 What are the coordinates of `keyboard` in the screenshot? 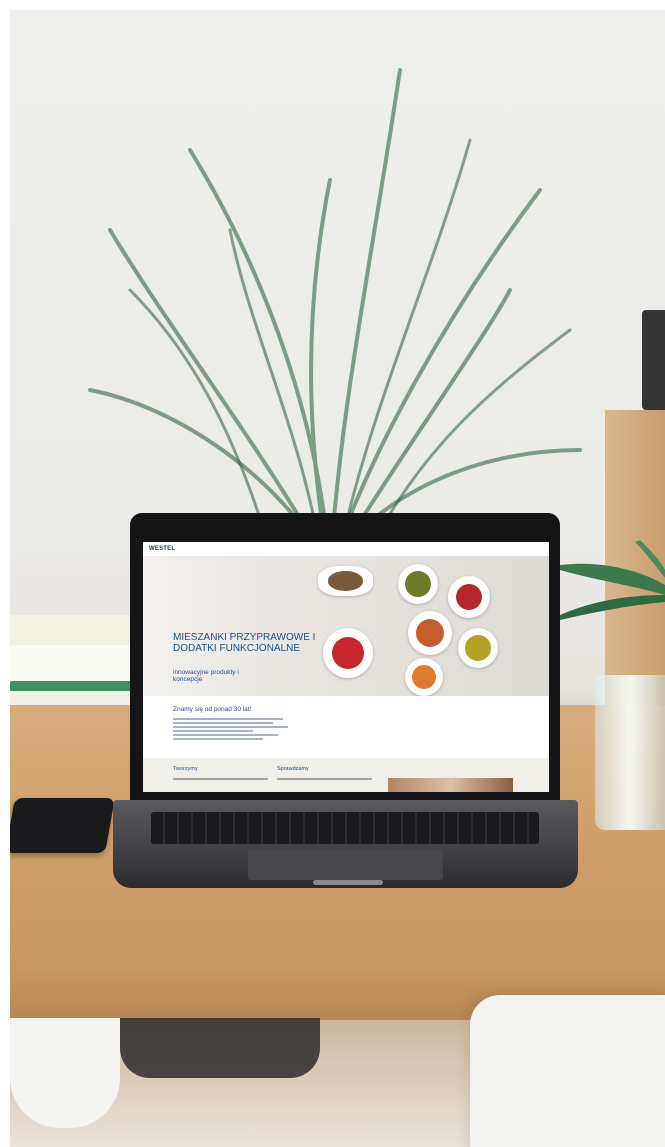 It's located at (345, 828).